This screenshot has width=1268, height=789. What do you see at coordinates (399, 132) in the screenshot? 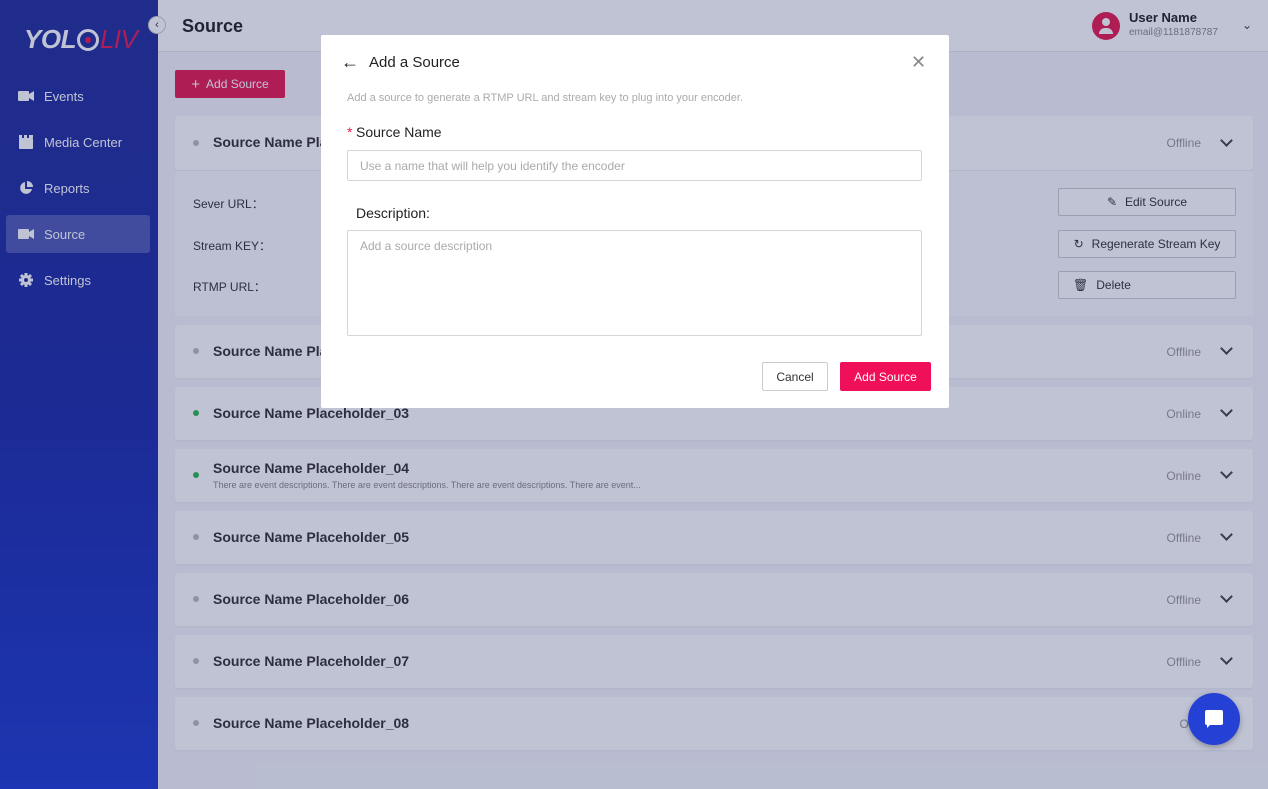
I see `source-name-label: Source Name` at bounding box center [399, 132].